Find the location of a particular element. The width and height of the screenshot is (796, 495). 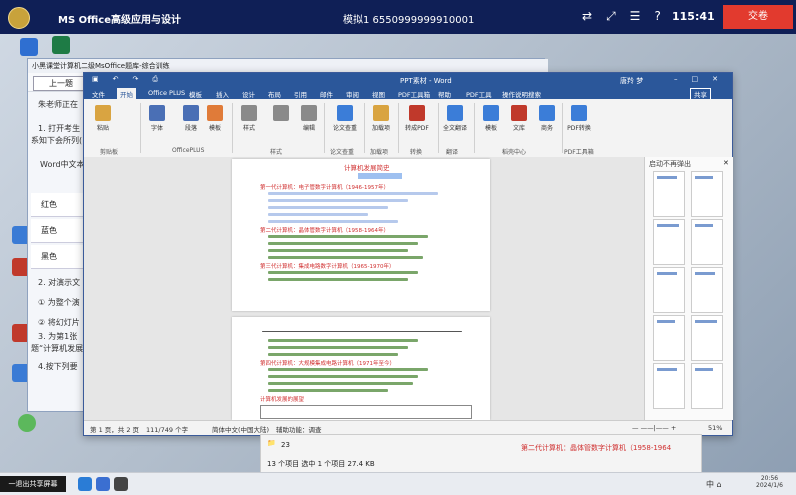

window-controls: –□✕ is located at coordinates (703, 79).